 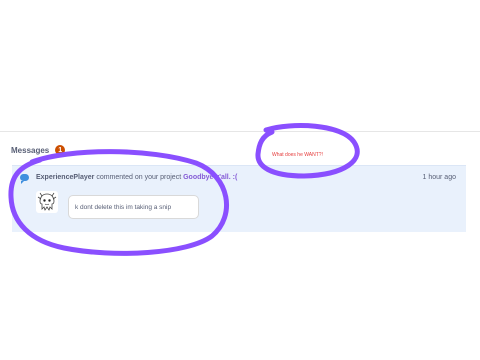 What do you see at coordinates (123, 207) in the screenshot?
I see `comment-text: k dont delete this im taking a snip` at bounding box center [123, 207].